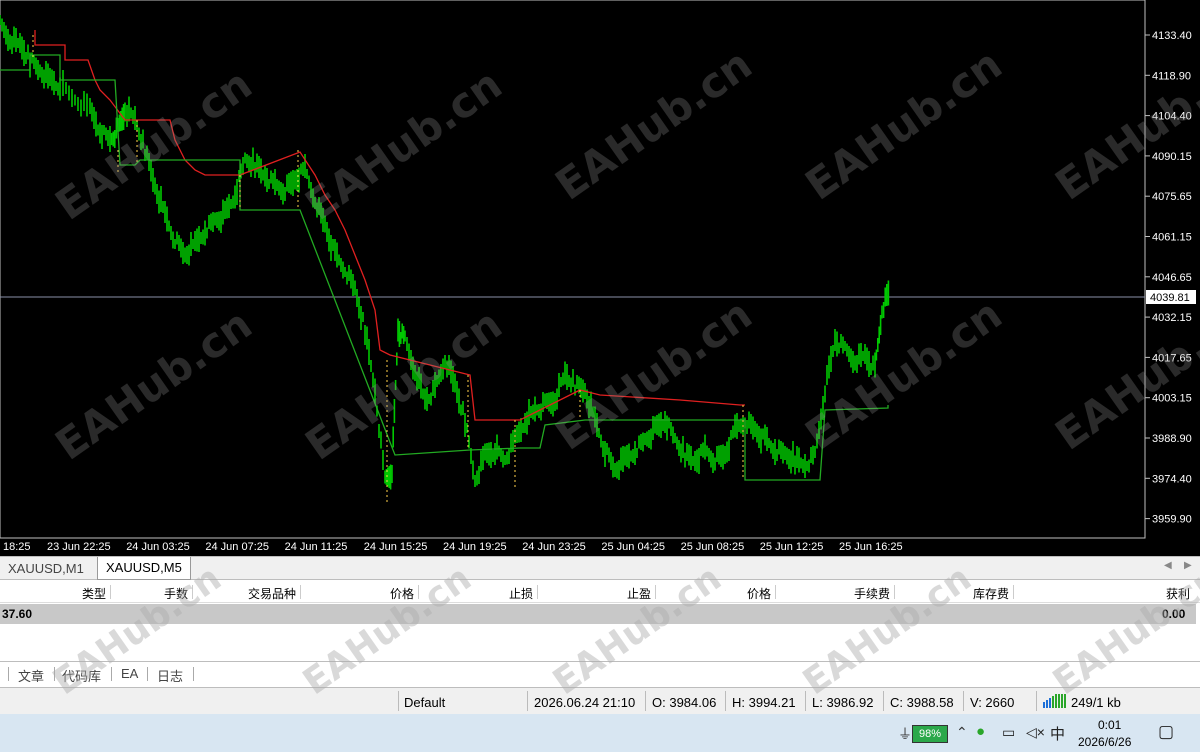 The width and height of the screenshot is (1200, 752). Describe the element at coordinates (316, 547) in the screenshot. I see `time-label: 24 Jun 11:25` at that location.